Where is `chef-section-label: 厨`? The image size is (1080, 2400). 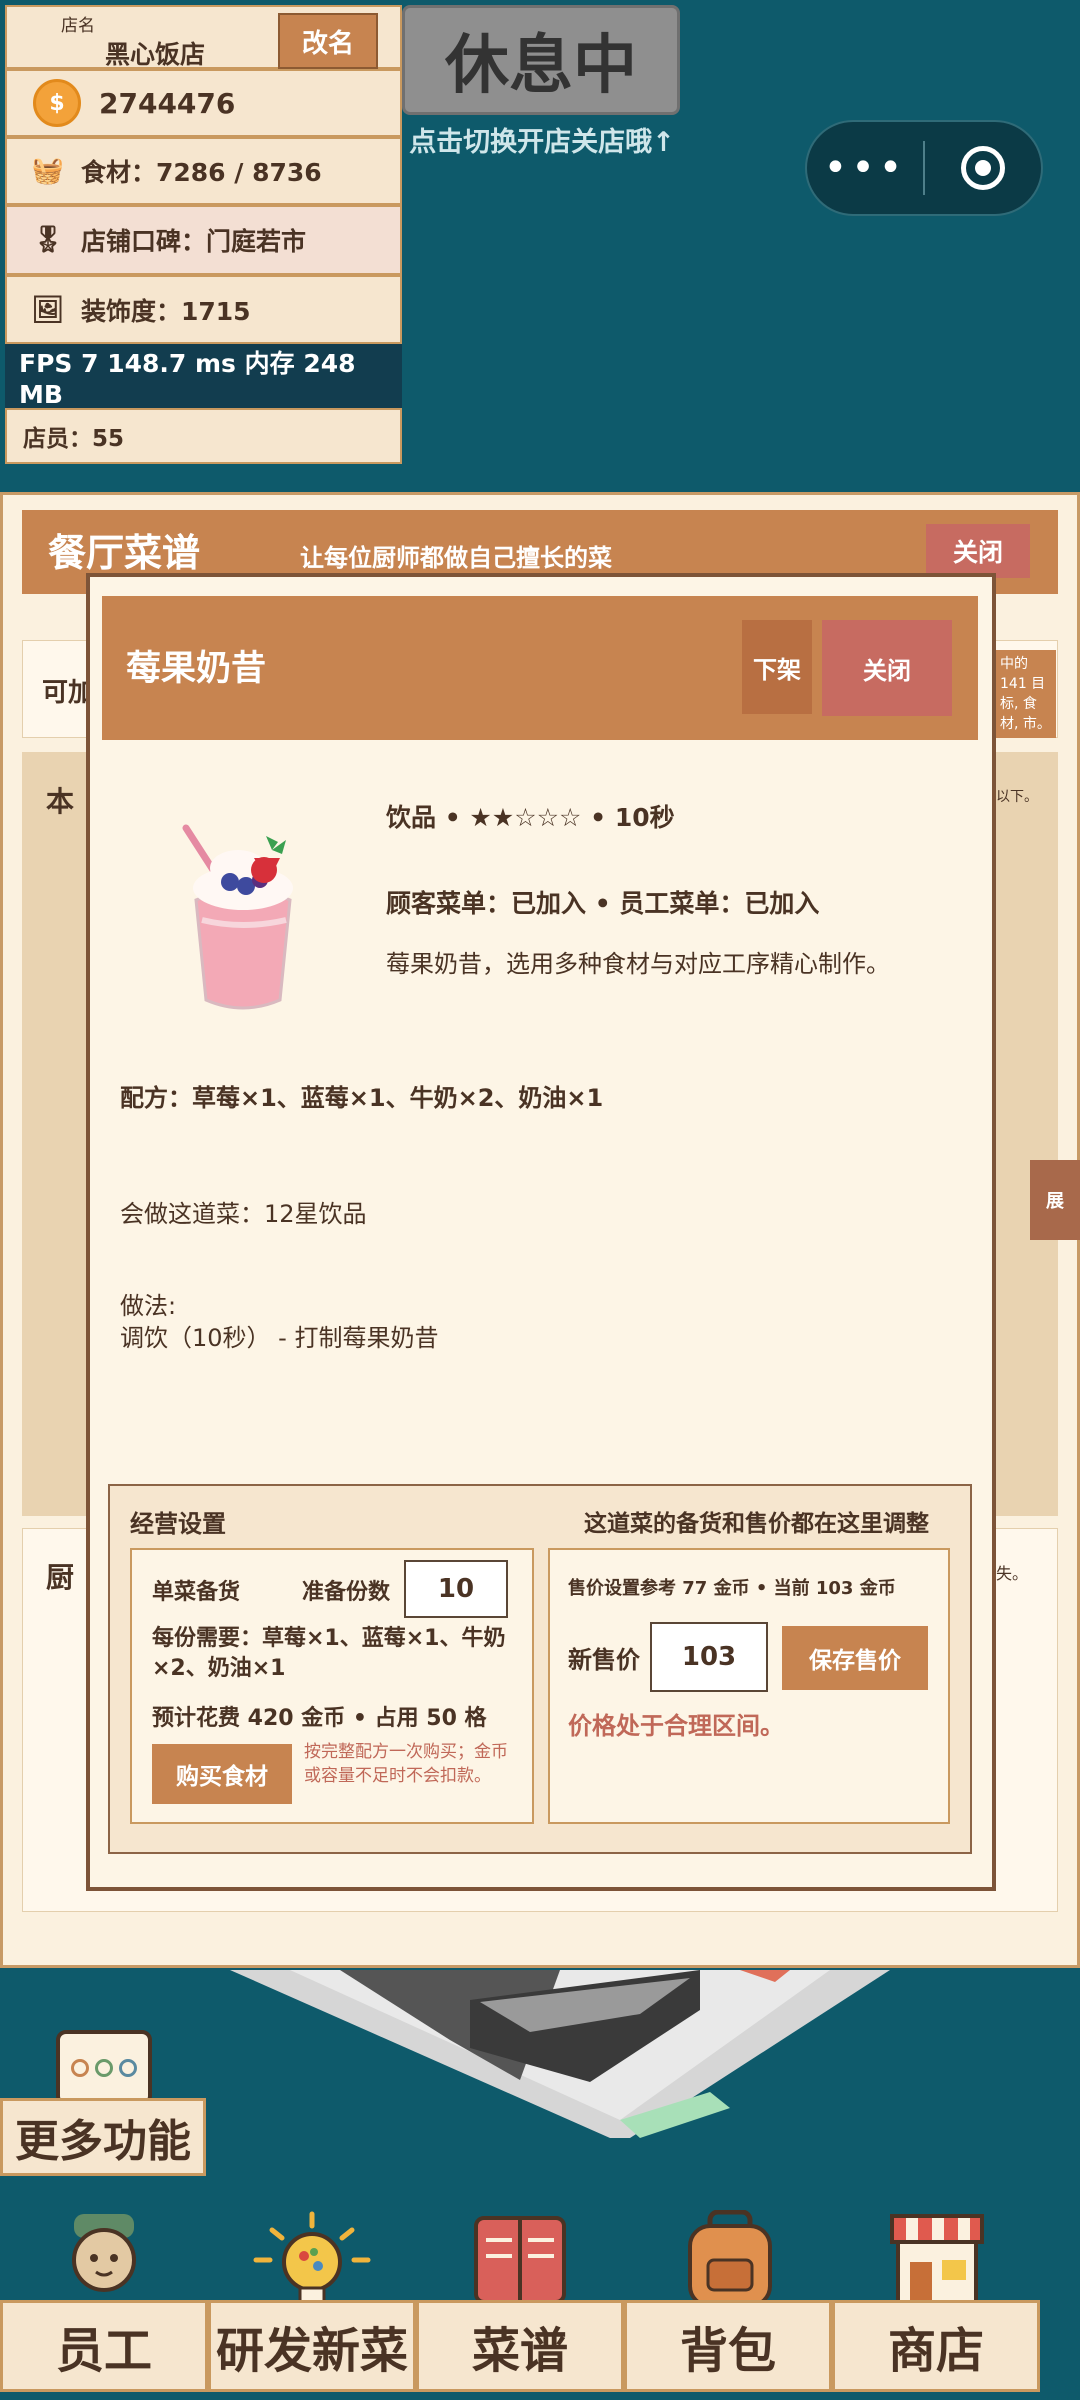
chef-section-label: 厨 is located at coordinates (60, 1577).